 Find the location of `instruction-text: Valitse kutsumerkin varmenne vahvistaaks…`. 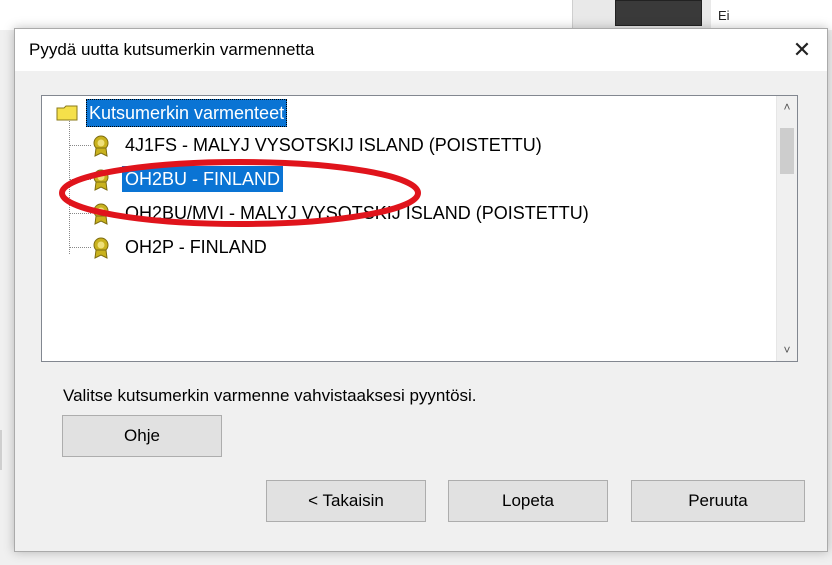

instruction-text: Valitse kutsumerkin varmenne vahvistaaks… is located at coordinates (270, 395).